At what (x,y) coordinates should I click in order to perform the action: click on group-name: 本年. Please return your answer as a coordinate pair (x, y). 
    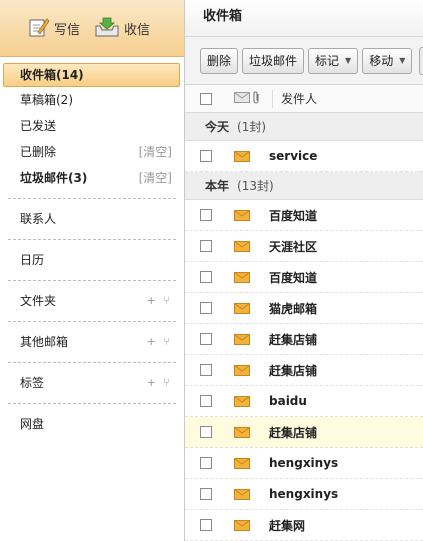
    Looking at the image, I should click on (217, 186).